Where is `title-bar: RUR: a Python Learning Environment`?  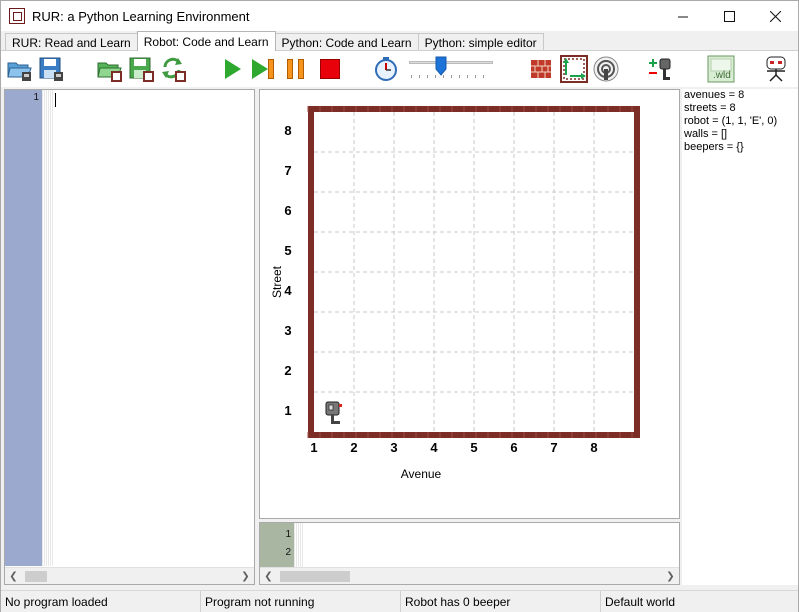
title-bar: RUR: a Python Learning Environment is located at coordinates (399, 16).